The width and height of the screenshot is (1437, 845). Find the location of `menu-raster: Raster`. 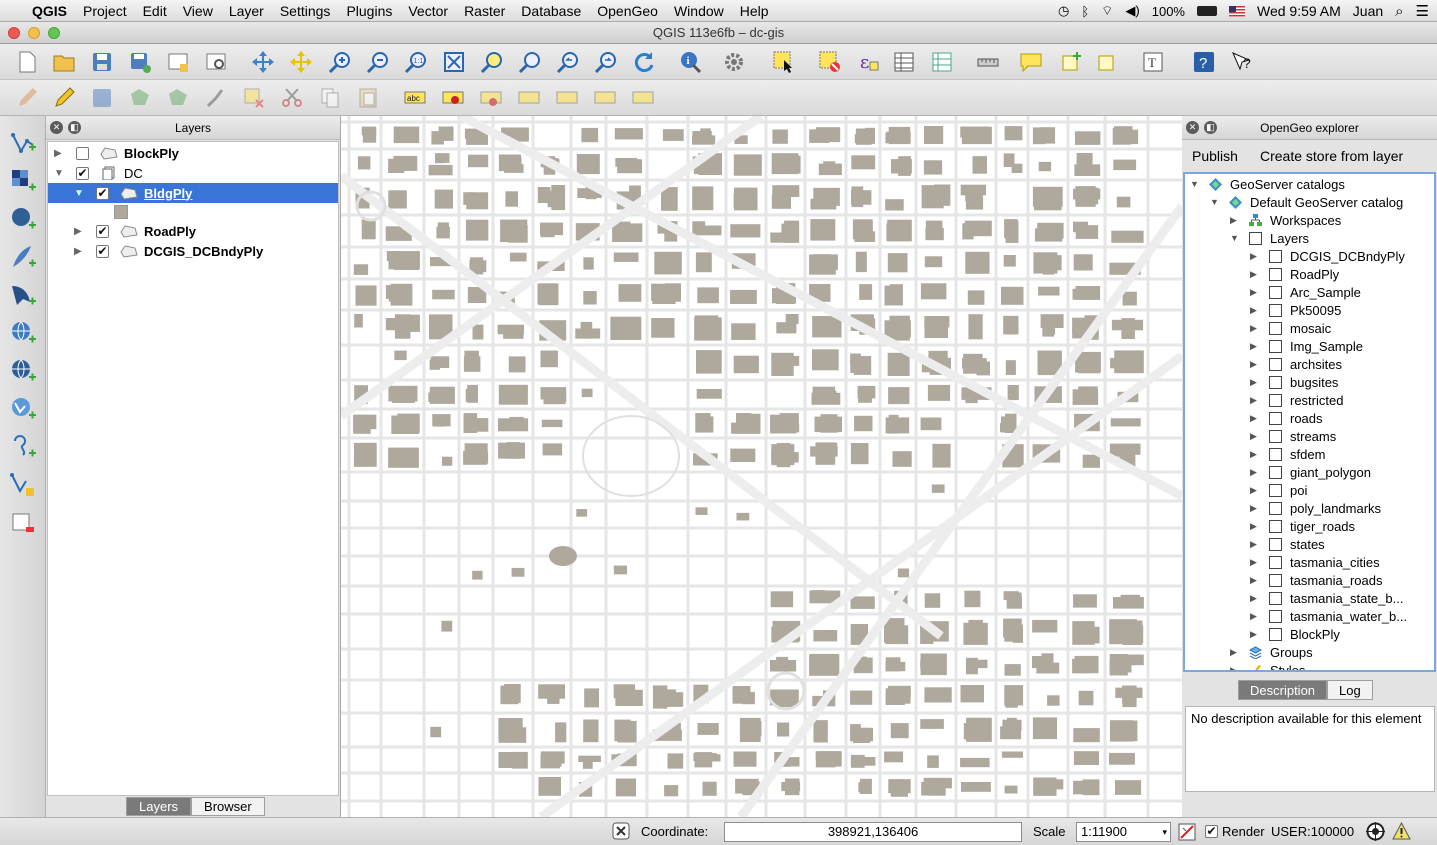

menu-raster: Raster is located at coordinates (484, 11).